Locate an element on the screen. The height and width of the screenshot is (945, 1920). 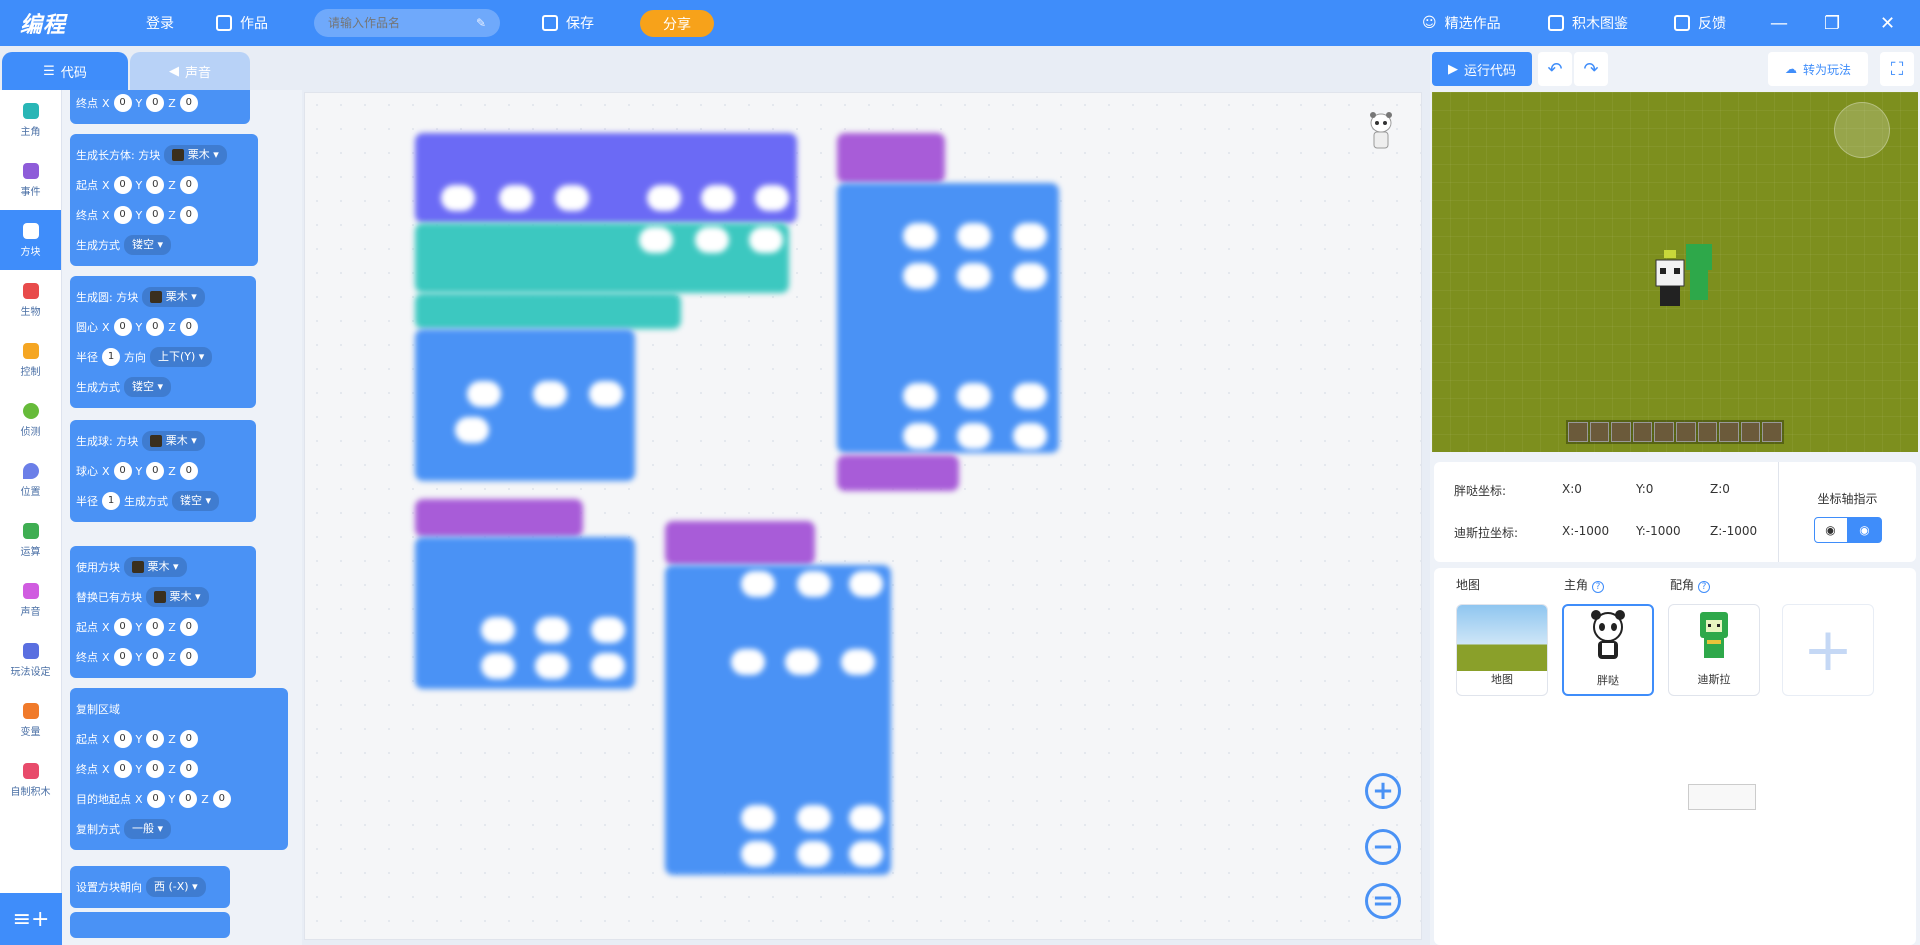
category-operator: 运算 is located at coordinates (30, 540).